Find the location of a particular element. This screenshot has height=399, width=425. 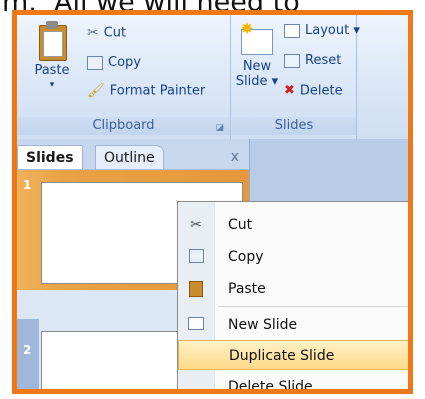

menu-item-duplicate-slide: Duplicate Slide is located at coordinates (293, 355).